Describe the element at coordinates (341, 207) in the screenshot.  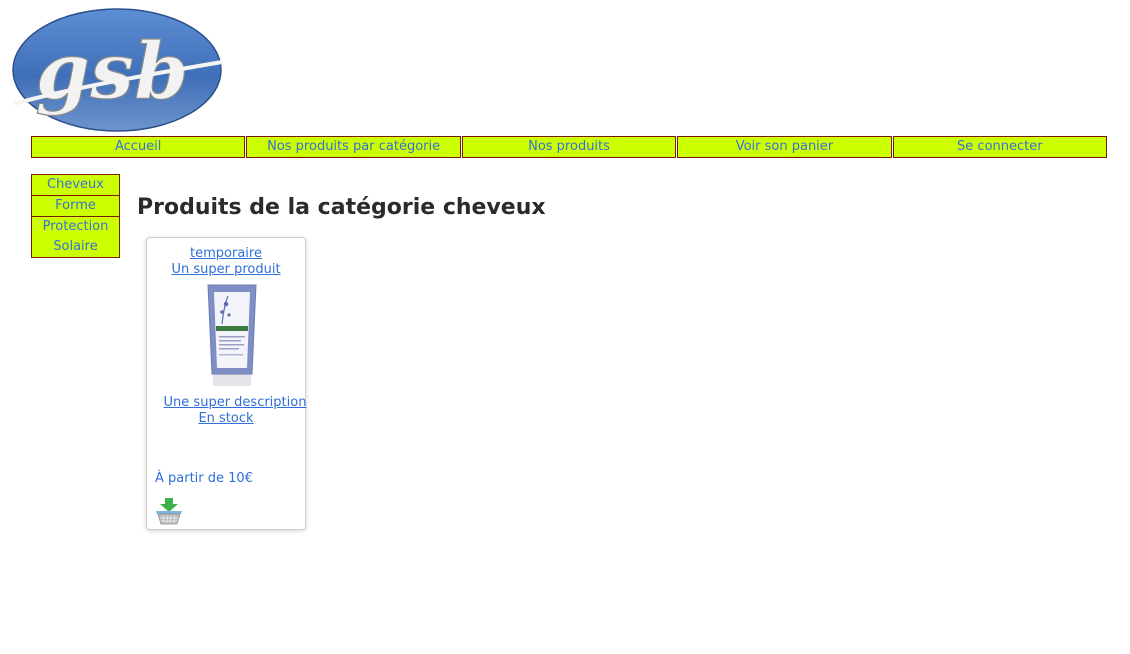
I see `page-title: Produits de la catégorie cheveux` at that location.